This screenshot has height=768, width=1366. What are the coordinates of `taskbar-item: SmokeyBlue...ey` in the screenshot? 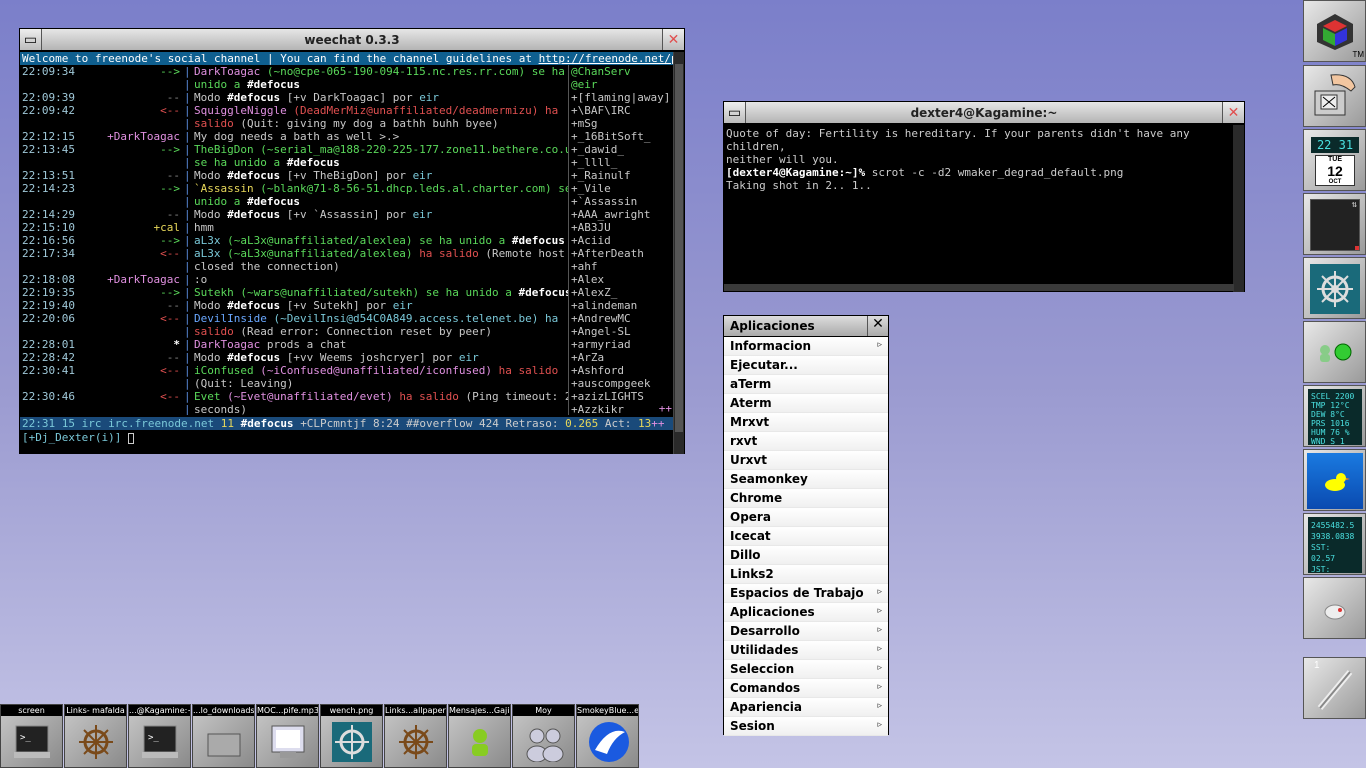 It's located at (607, 736).